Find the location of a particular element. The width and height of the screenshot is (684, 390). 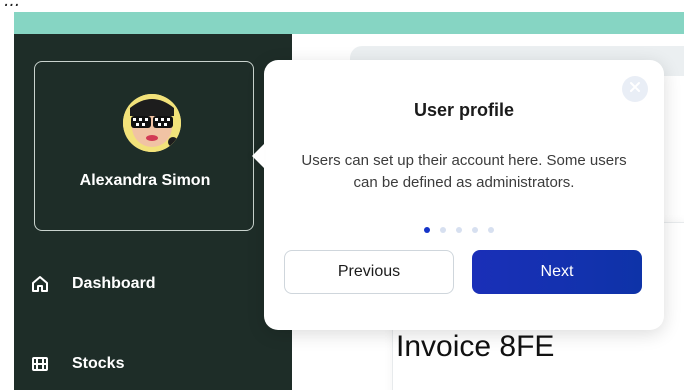

sidebar-item-dashboard: Dashboard is located at coordinates (153, 284).